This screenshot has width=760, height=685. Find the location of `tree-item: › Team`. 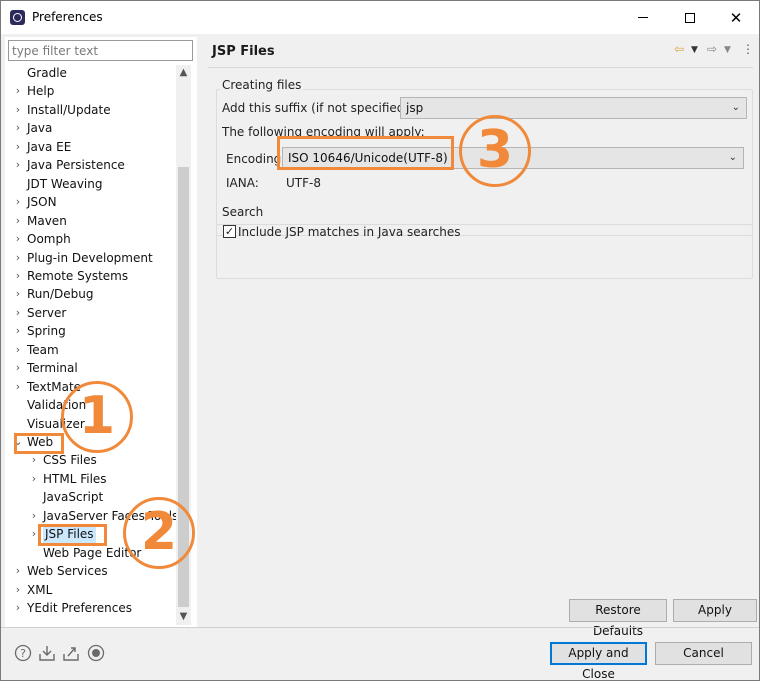

tree-item: › Team is located at coordinates (91, 350).